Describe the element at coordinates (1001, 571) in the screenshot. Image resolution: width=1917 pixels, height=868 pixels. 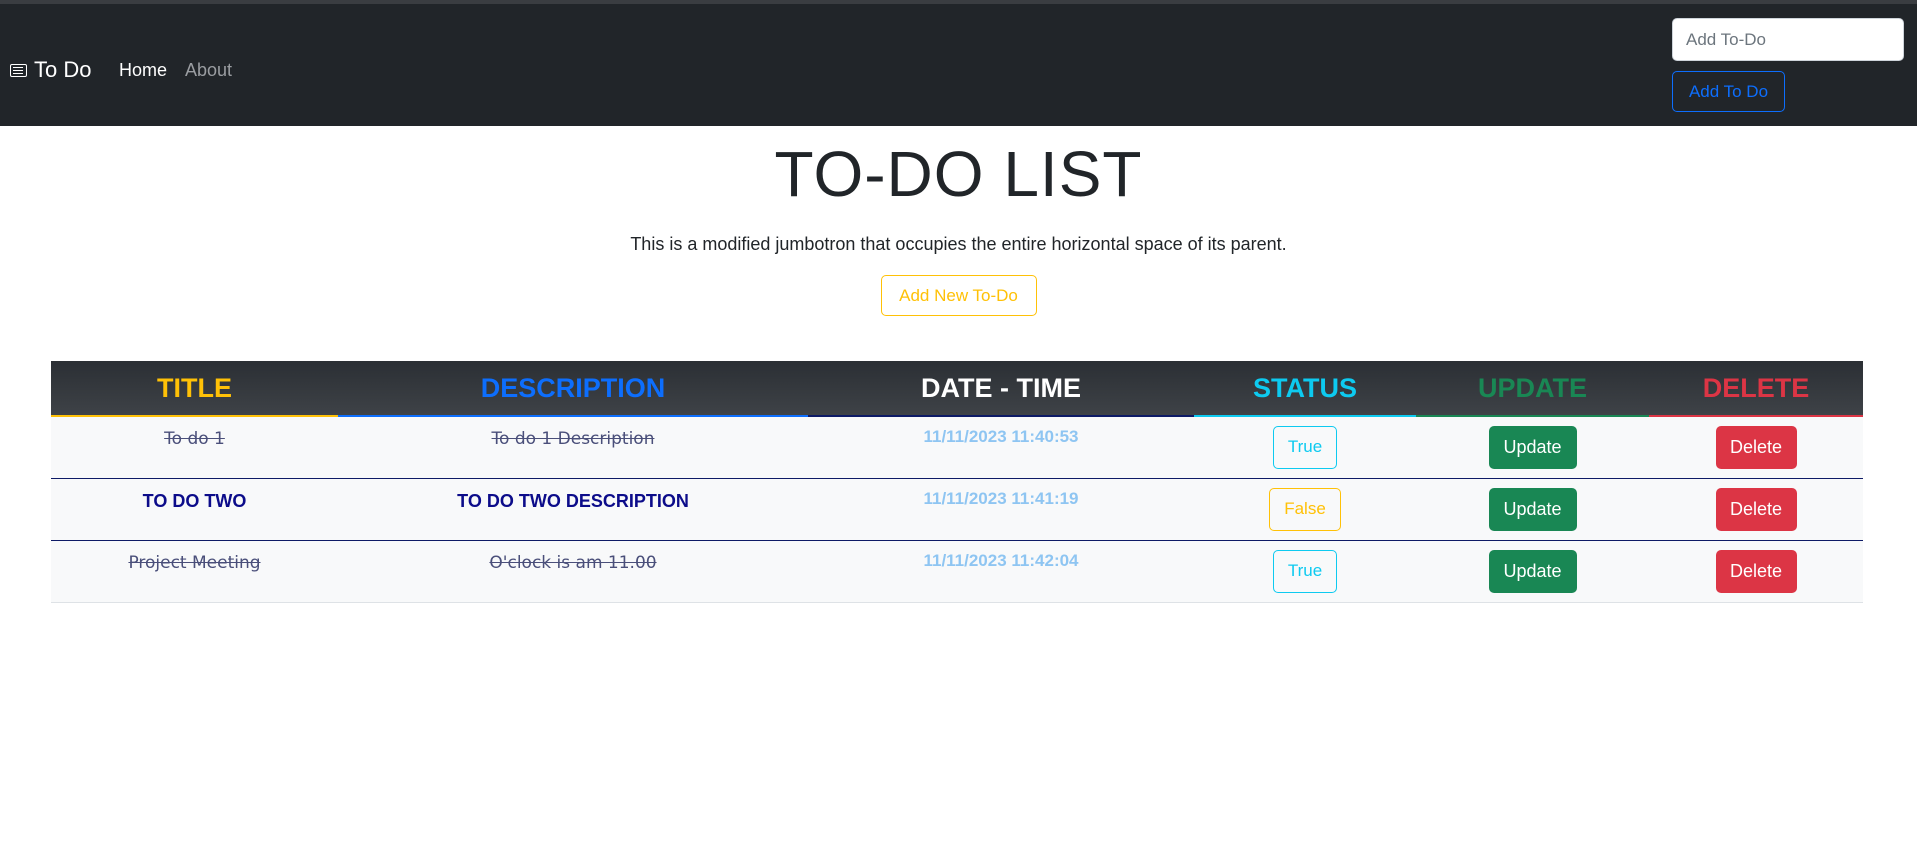
I see `todo-datetime: 11/11/2023 11:42:04` at that location.